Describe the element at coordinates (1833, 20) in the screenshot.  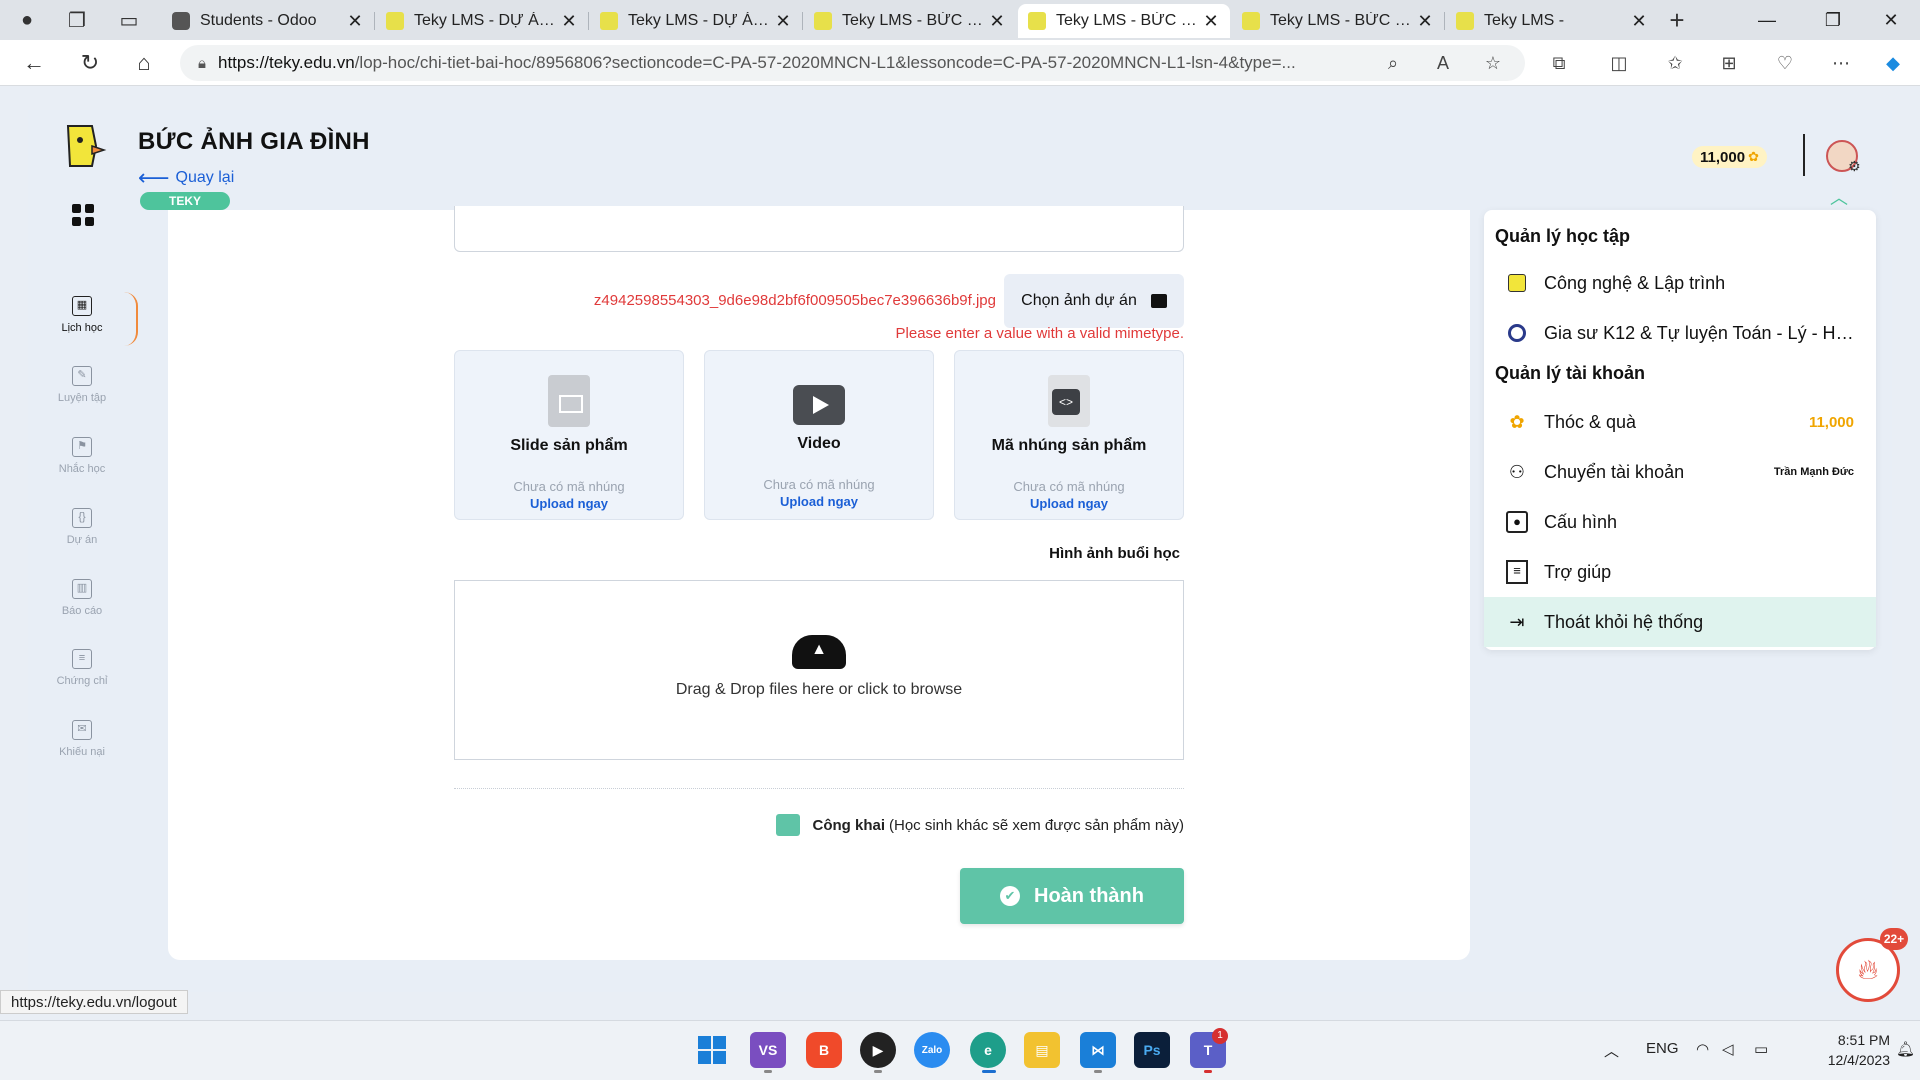
I see `restore-icon: ❐` at that location.